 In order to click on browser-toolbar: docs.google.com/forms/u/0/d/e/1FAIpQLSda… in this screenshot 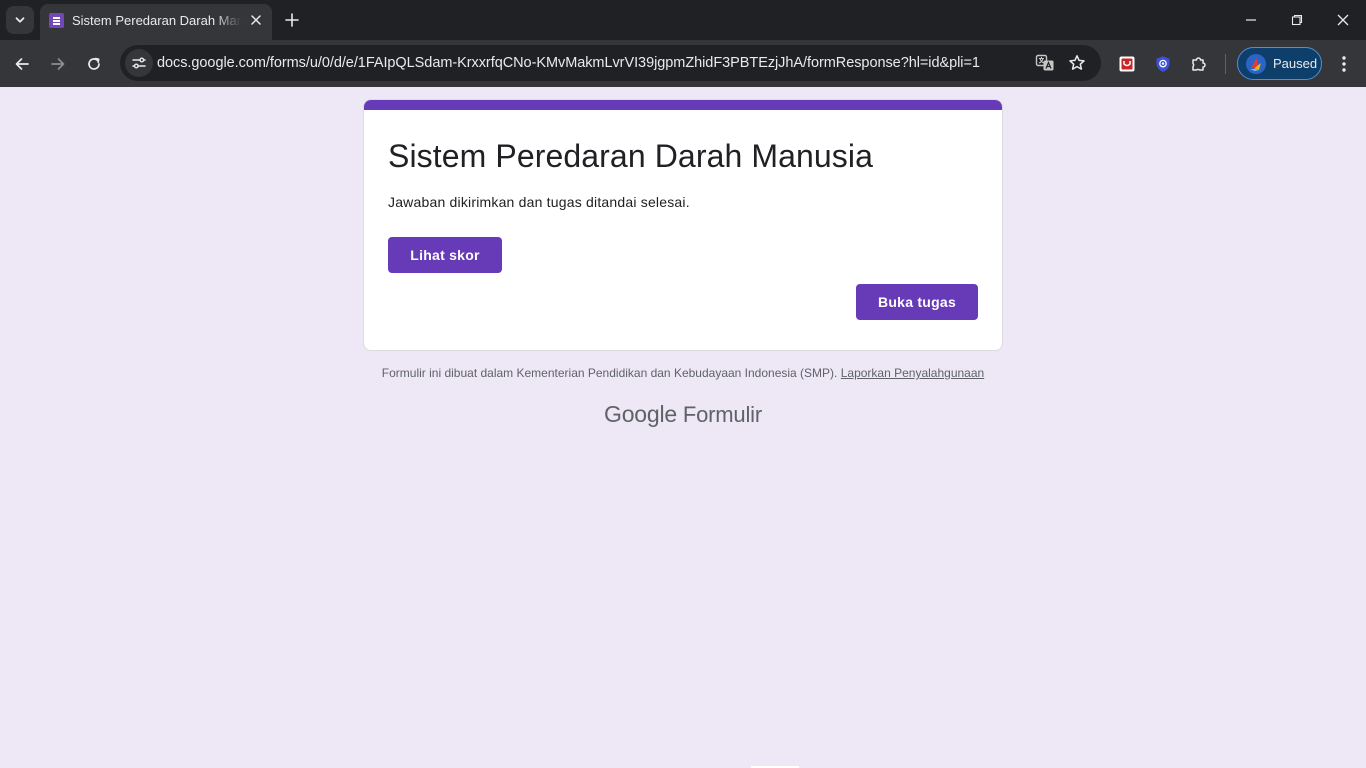, I will do `click(683, 63)`.